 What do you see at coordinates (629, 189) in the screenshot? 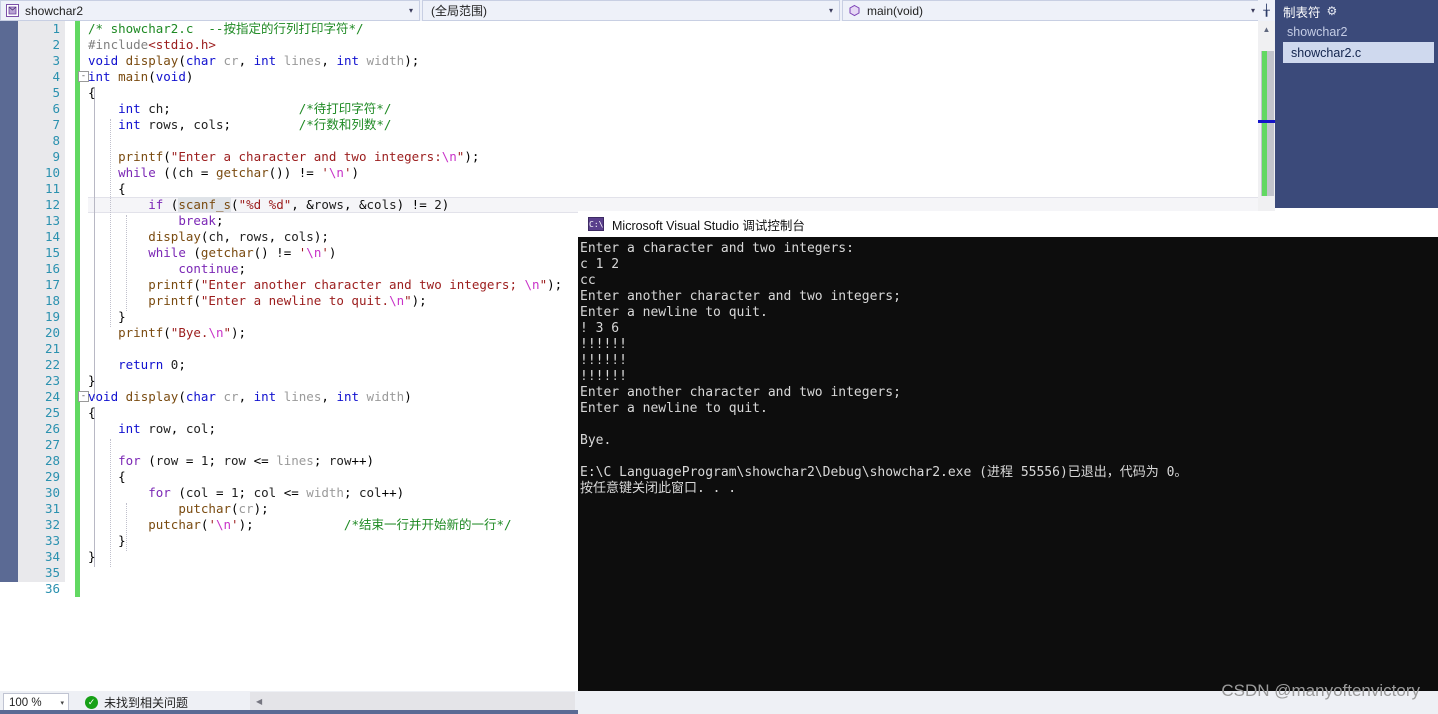
I see `code-line: 11 {` at bounding box center [629, 189].